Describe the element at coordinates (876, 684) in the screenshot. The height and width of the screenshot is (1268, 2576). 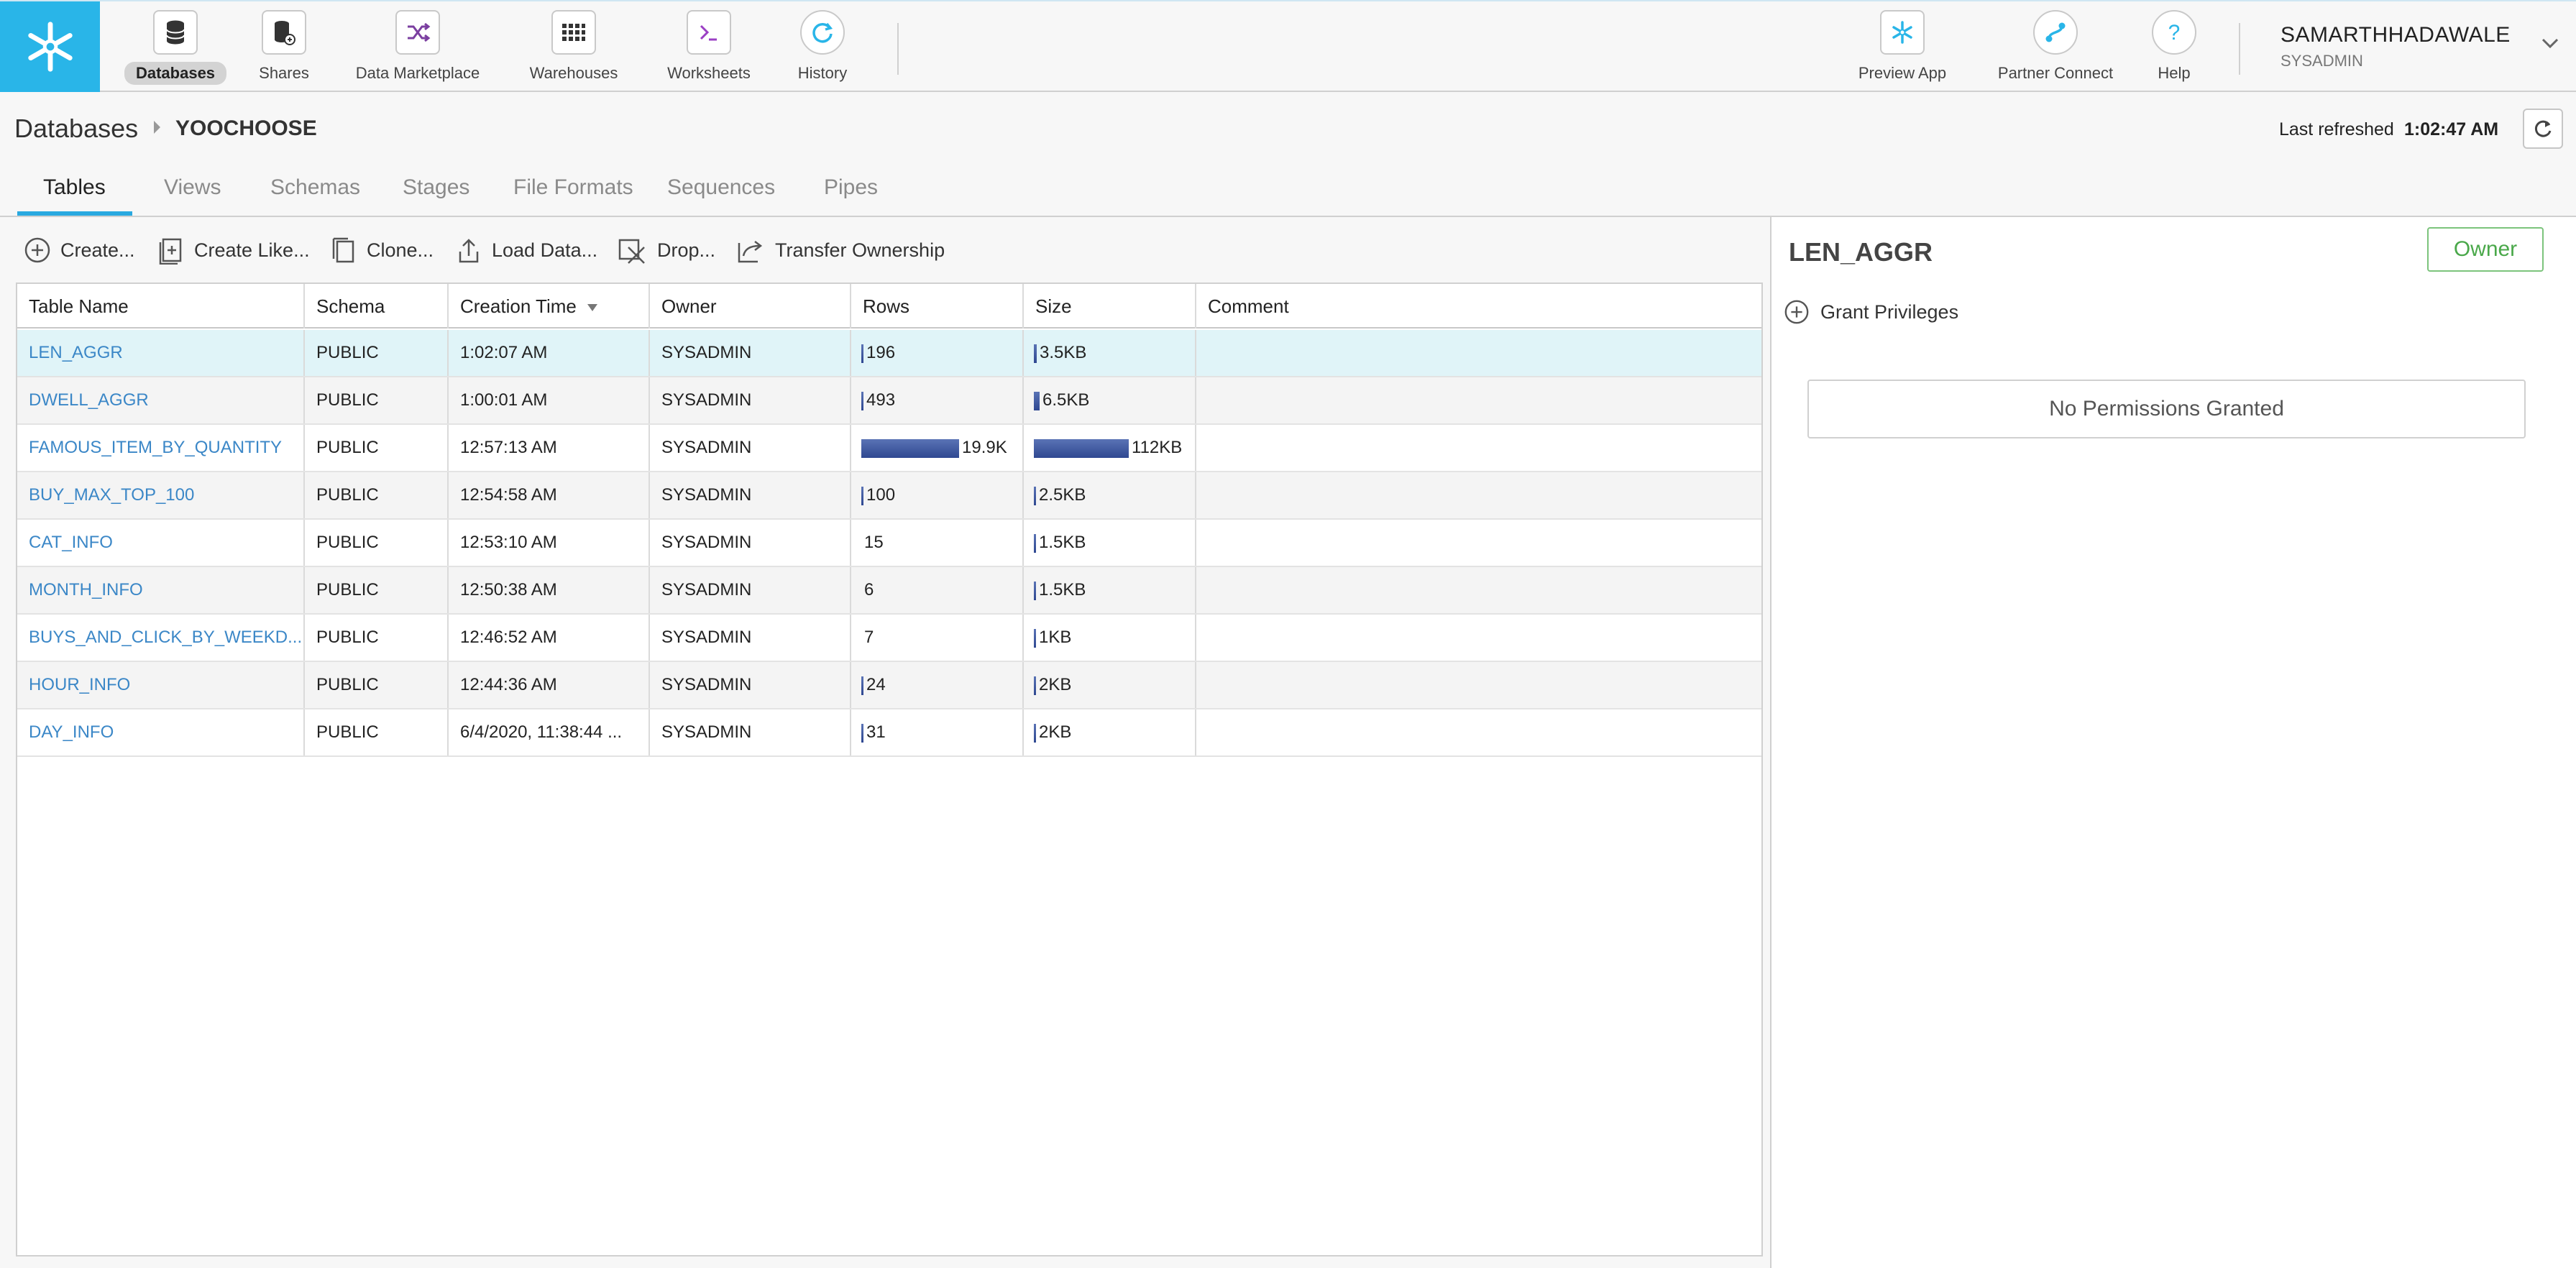
I see `cell-rows-text: 24` at that location.